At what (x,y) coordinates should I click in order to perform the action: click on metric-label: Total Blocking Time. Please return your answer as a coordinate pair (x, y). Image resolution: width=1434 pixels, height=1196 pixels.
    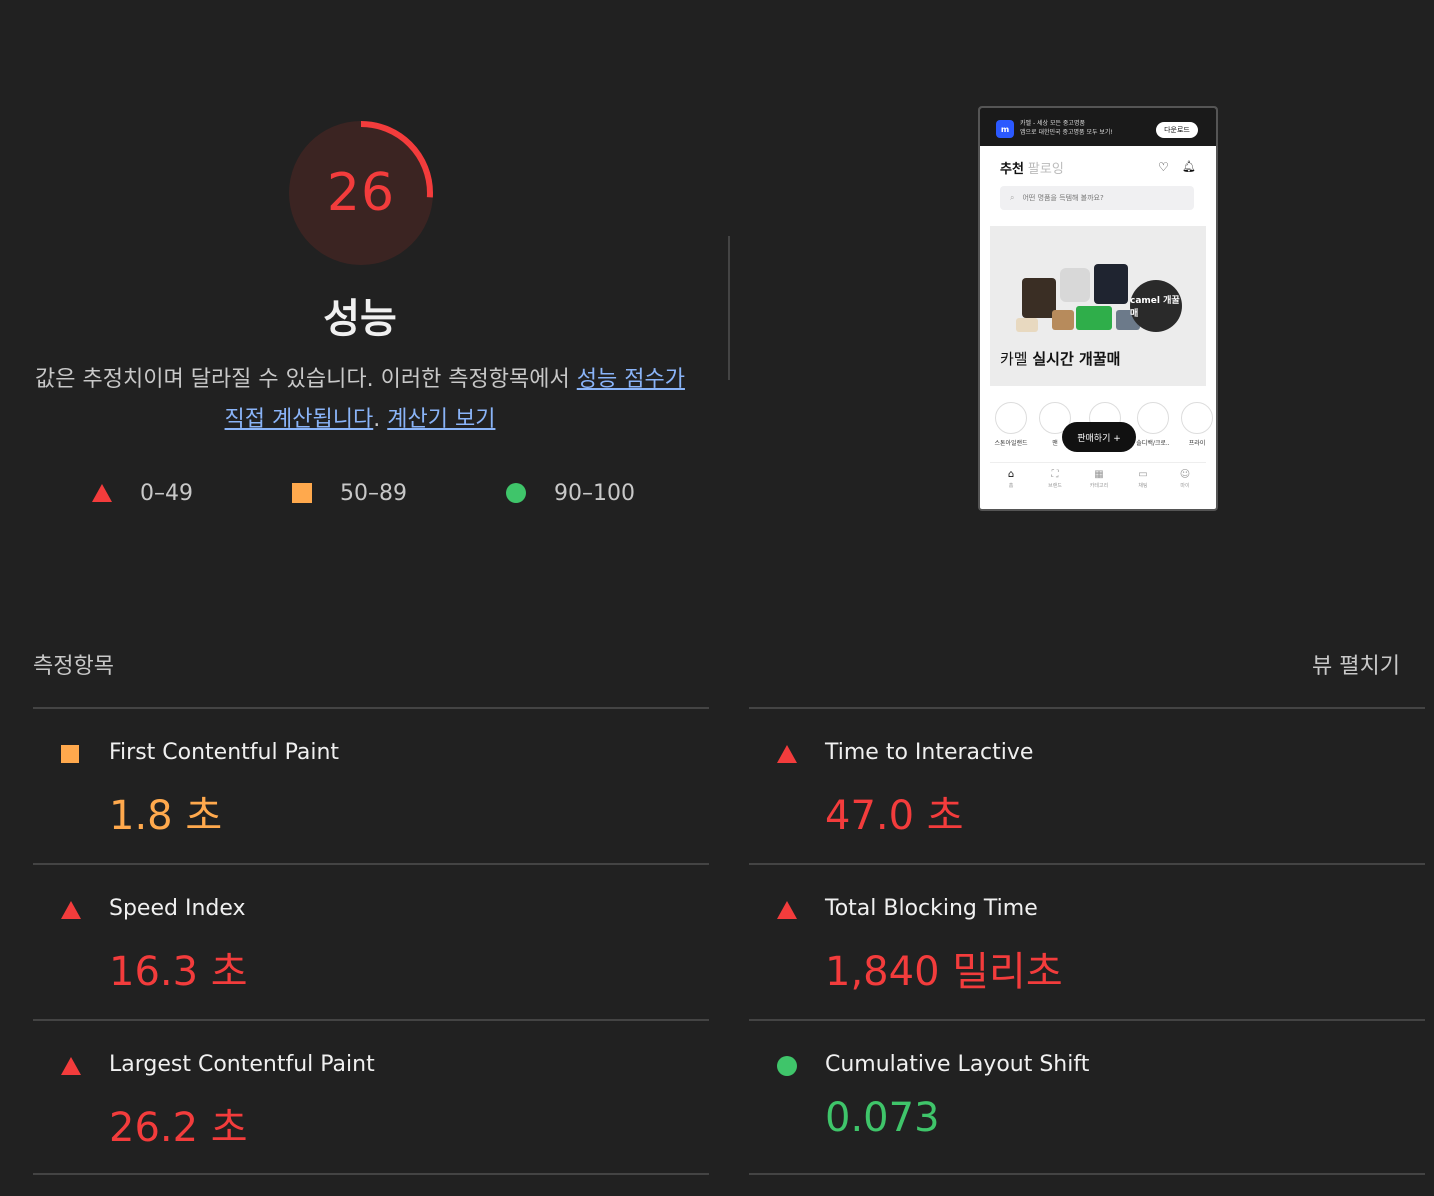
    Looking at the image, I should click on (931, 908).